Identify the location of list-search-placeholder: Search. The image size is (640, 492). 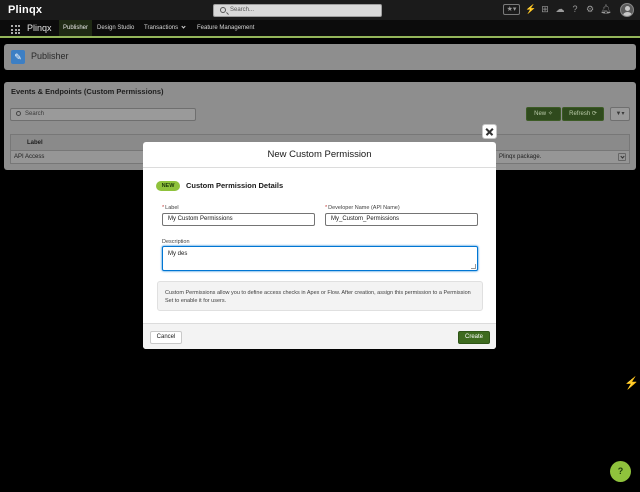
(35, 114).